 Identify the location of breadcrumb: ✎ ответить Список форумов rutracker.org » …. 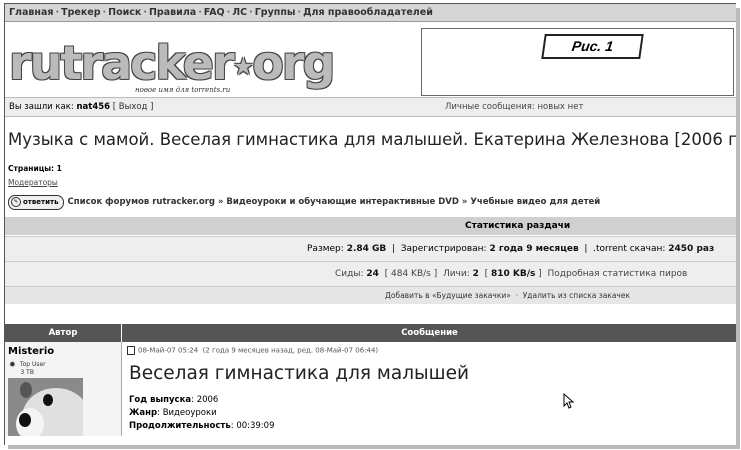
(304, 202).